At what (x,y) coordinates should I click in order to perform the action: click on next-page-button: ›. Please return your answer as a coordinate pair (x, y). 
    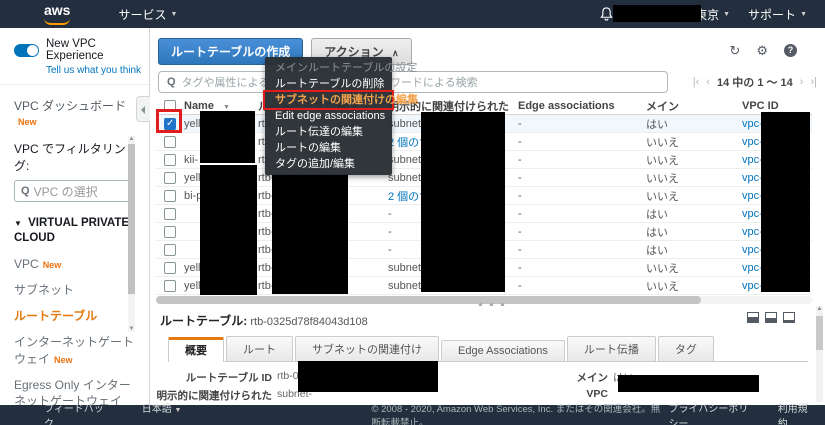
    Looking at the image, I should click on (802, 82).